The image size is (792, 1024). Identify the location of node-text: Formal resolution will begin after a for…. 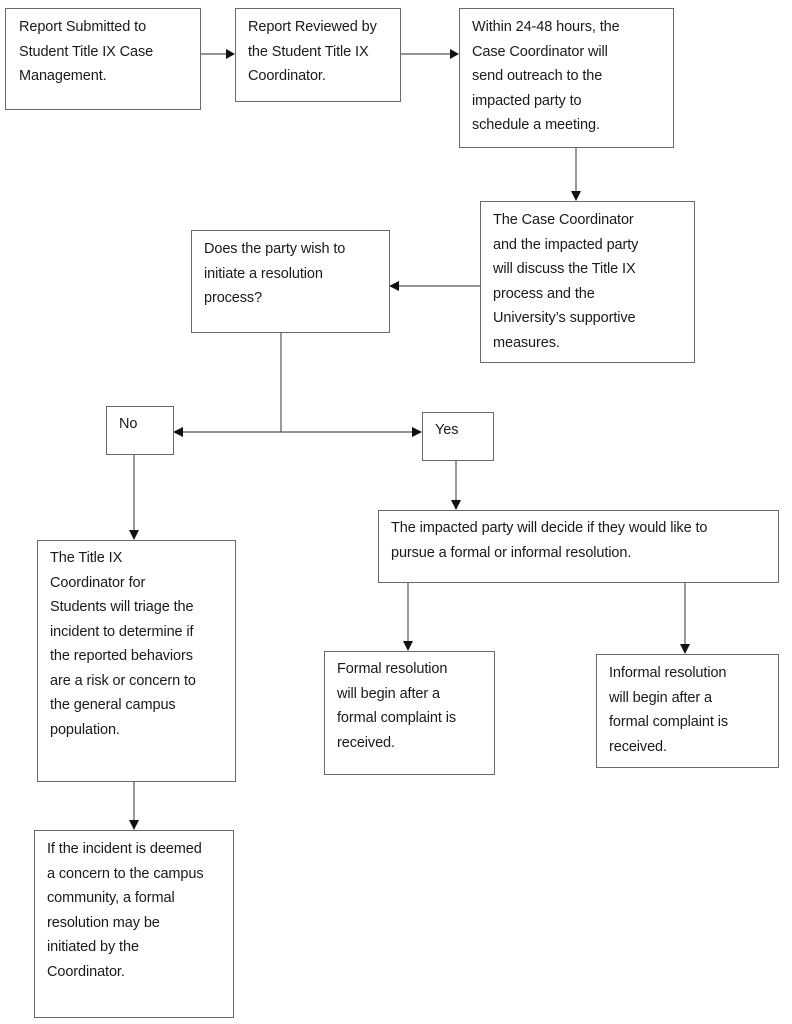
(396, 706).